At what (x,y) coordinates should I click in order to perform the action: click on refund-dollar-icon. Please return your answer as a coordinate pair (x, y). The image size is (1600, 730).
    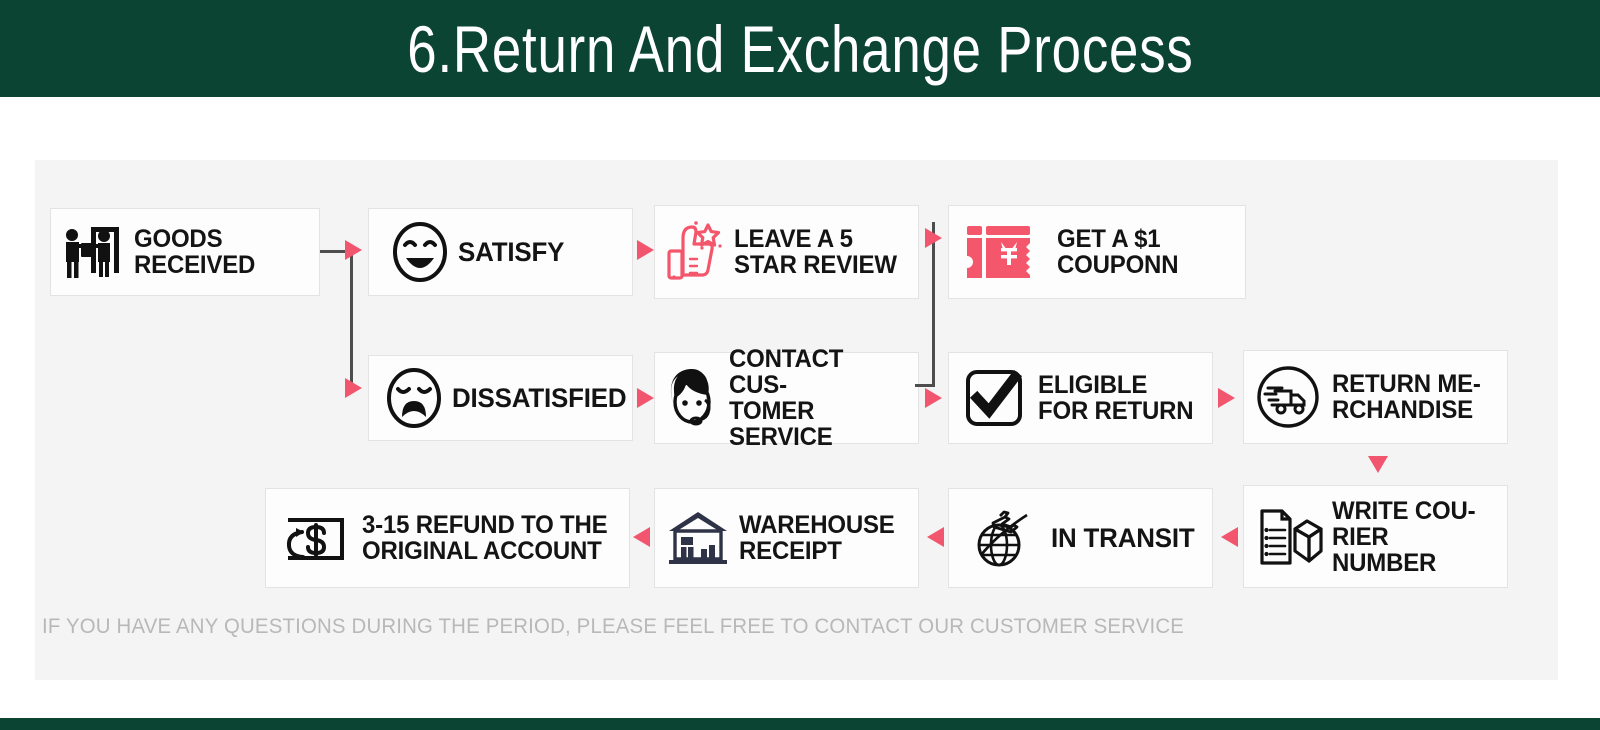
    Looking at the image, I should click on (315, 538).